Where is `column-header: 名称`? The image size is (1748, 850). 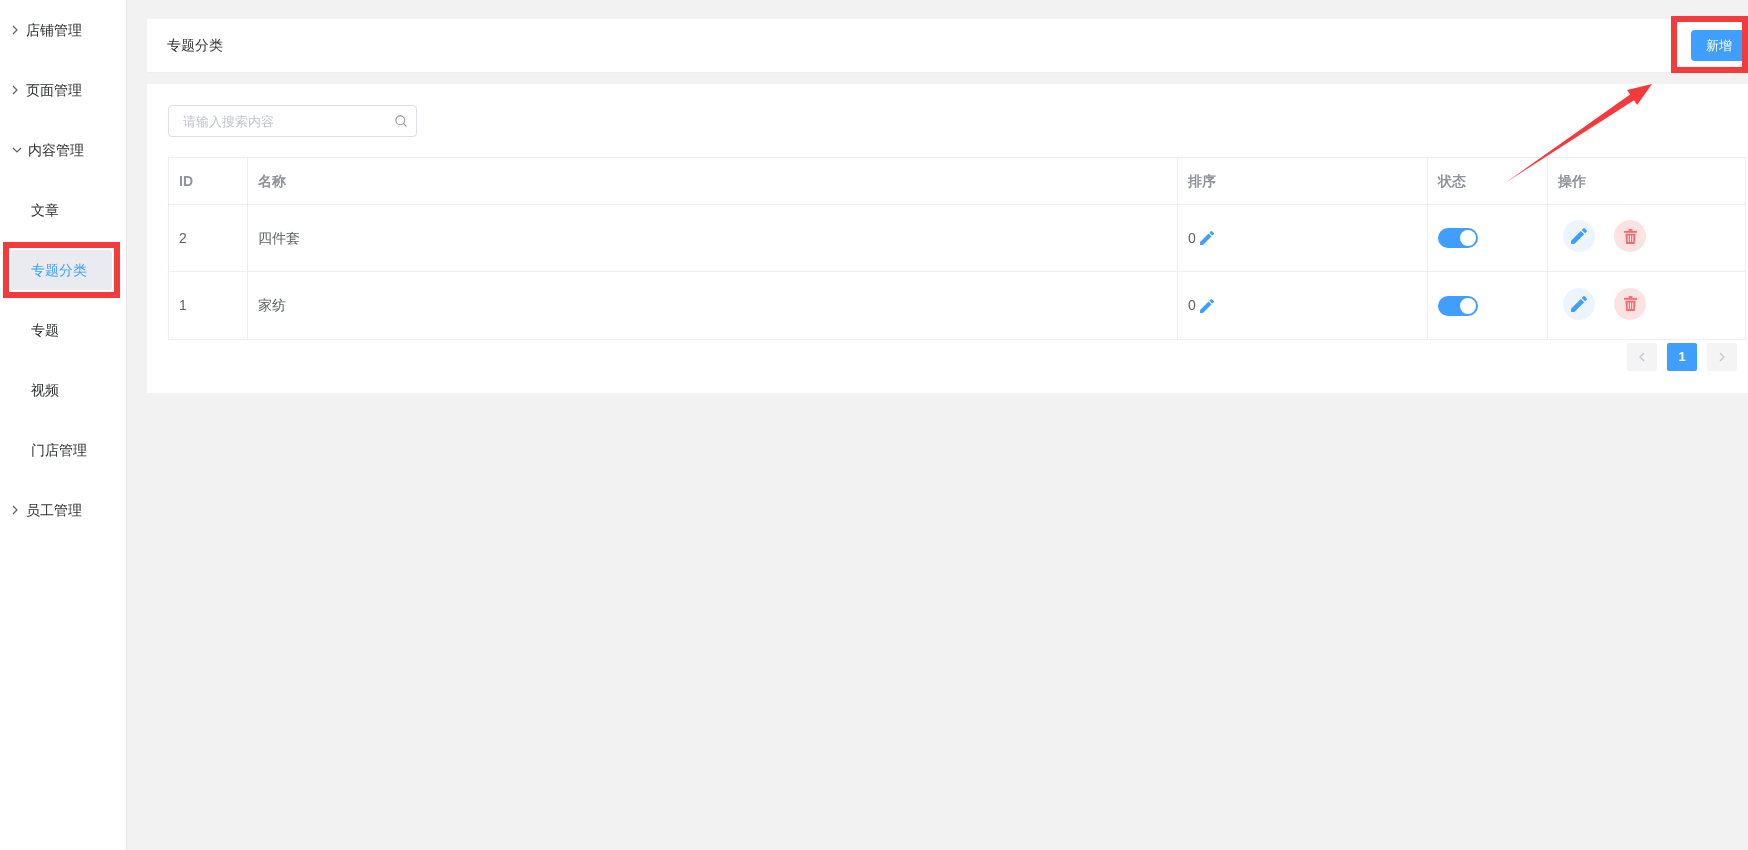
column-header: 名称 is located at coordinates (272, 181).